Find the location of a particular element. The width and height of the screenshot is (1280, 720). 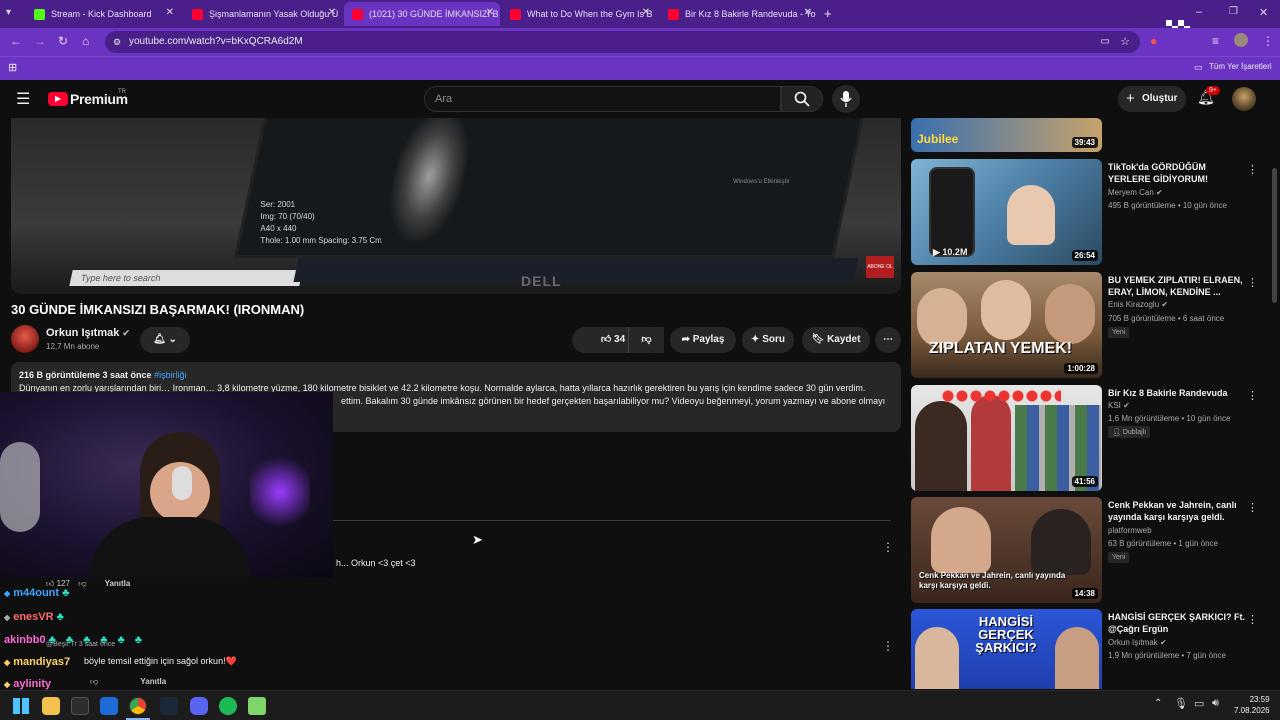

tab-gym: What to Do When the Gym Is B ✕ is located at coordinates (579, 14).